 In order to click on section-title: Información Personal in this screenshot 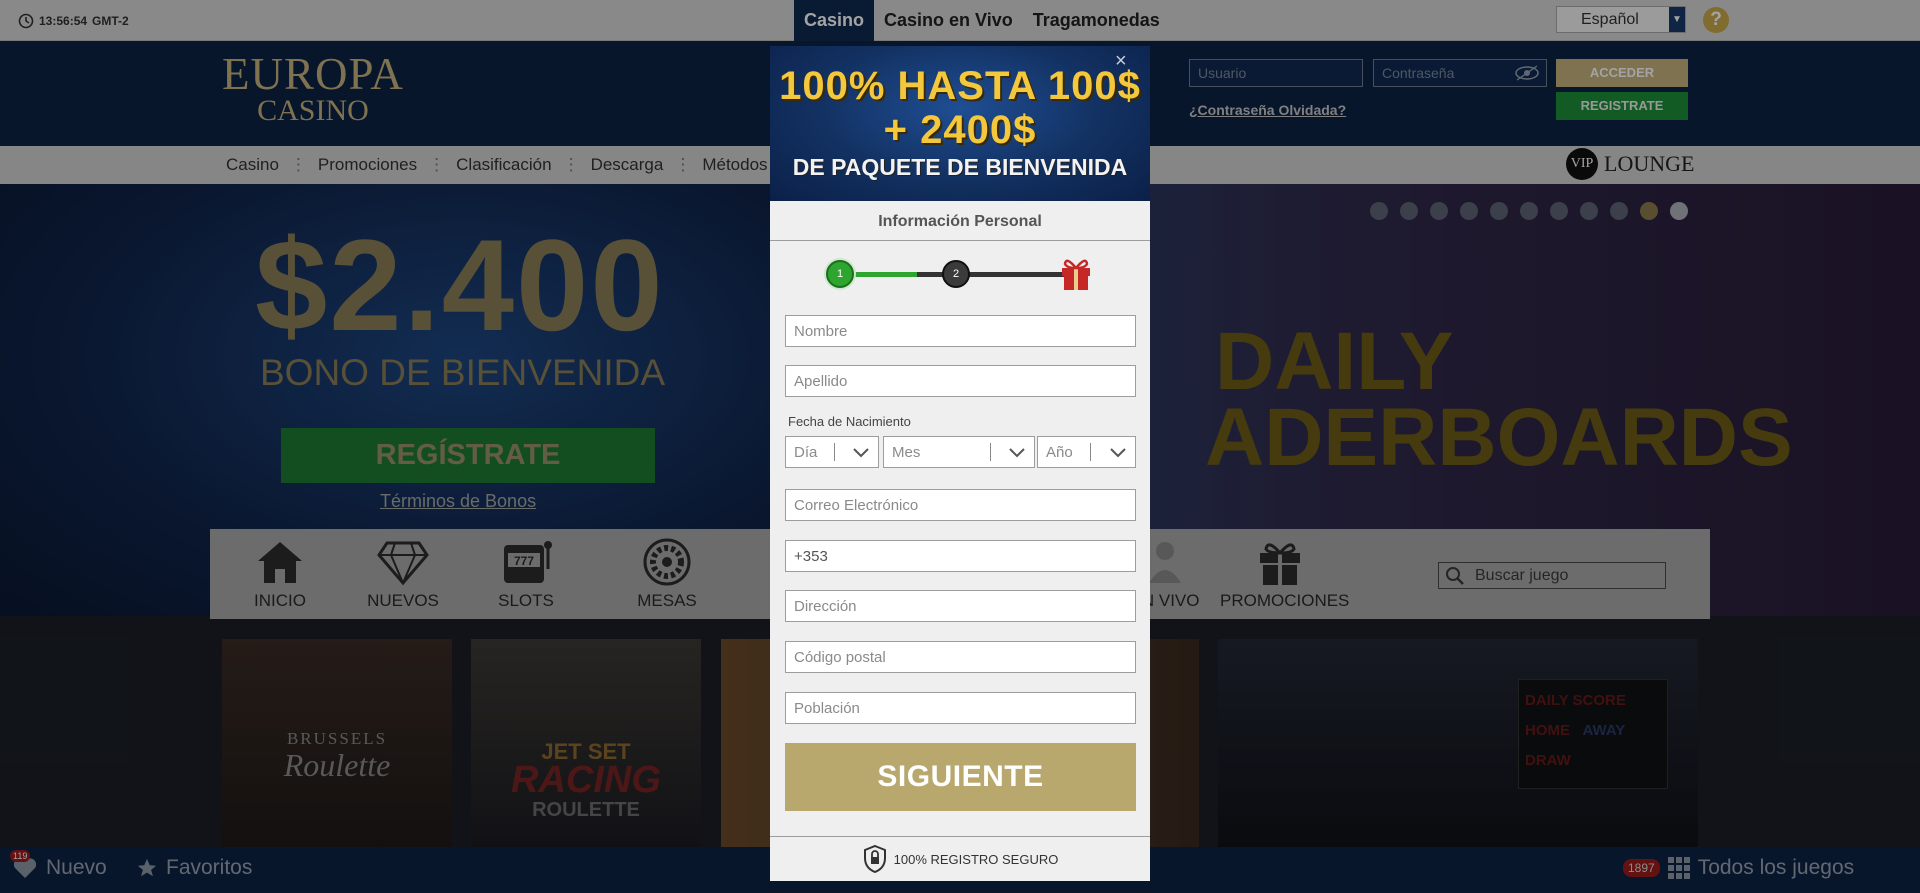, I will do `click(960, 221)`.